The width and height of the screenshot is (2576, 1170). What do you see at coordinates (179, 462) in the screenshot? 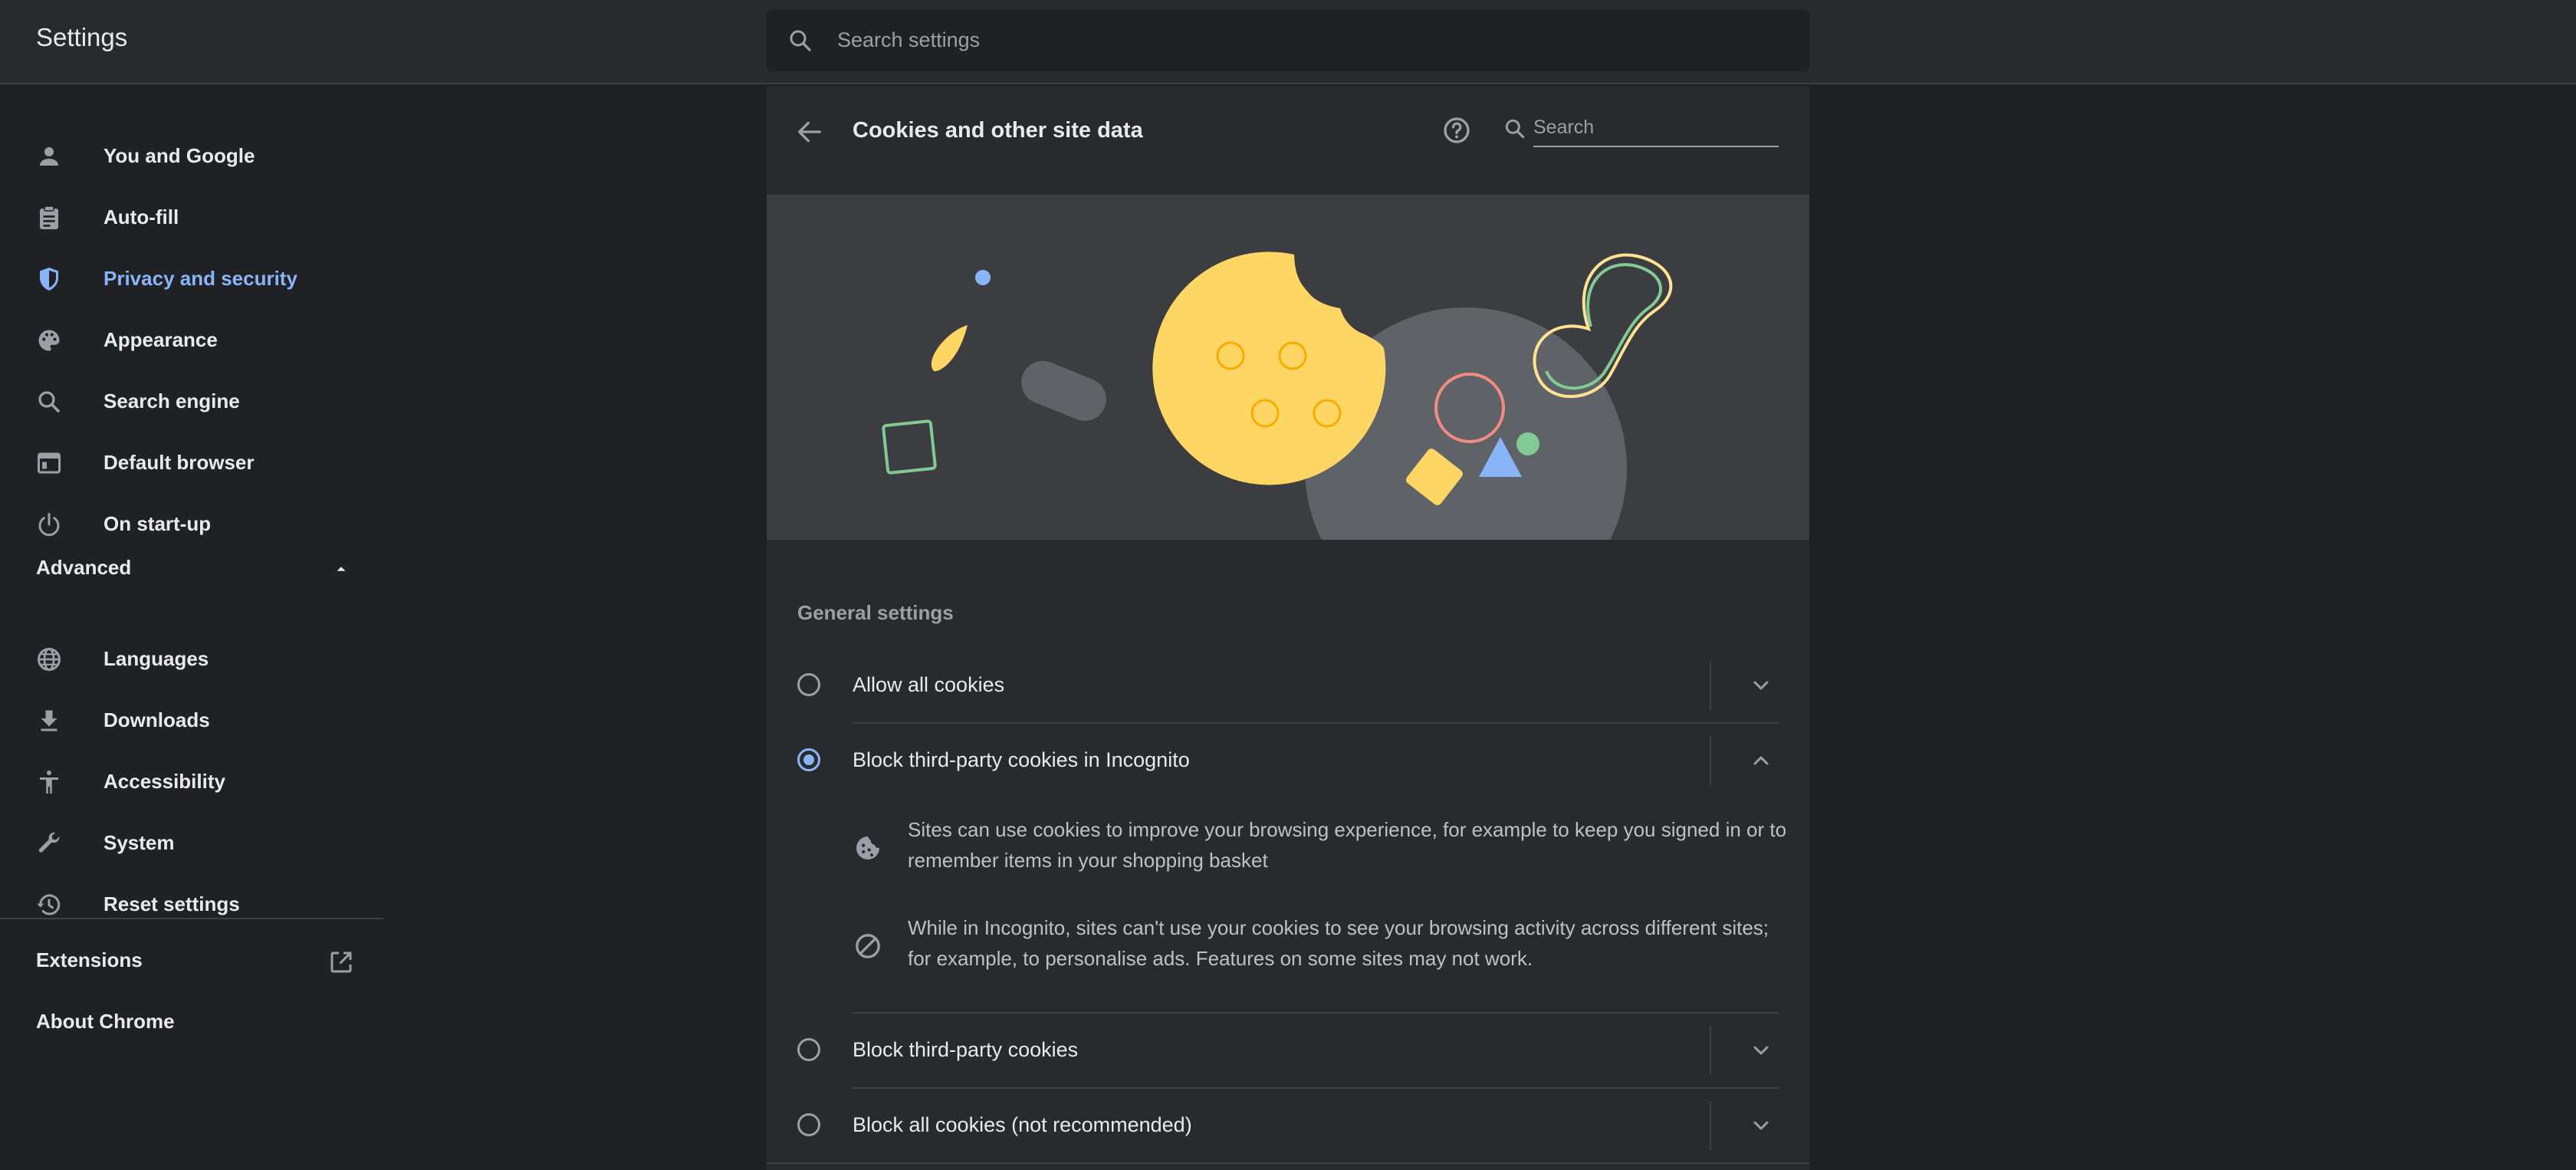
I see `sidebar-item-label: Default browser` at bounding box center [179, 462].